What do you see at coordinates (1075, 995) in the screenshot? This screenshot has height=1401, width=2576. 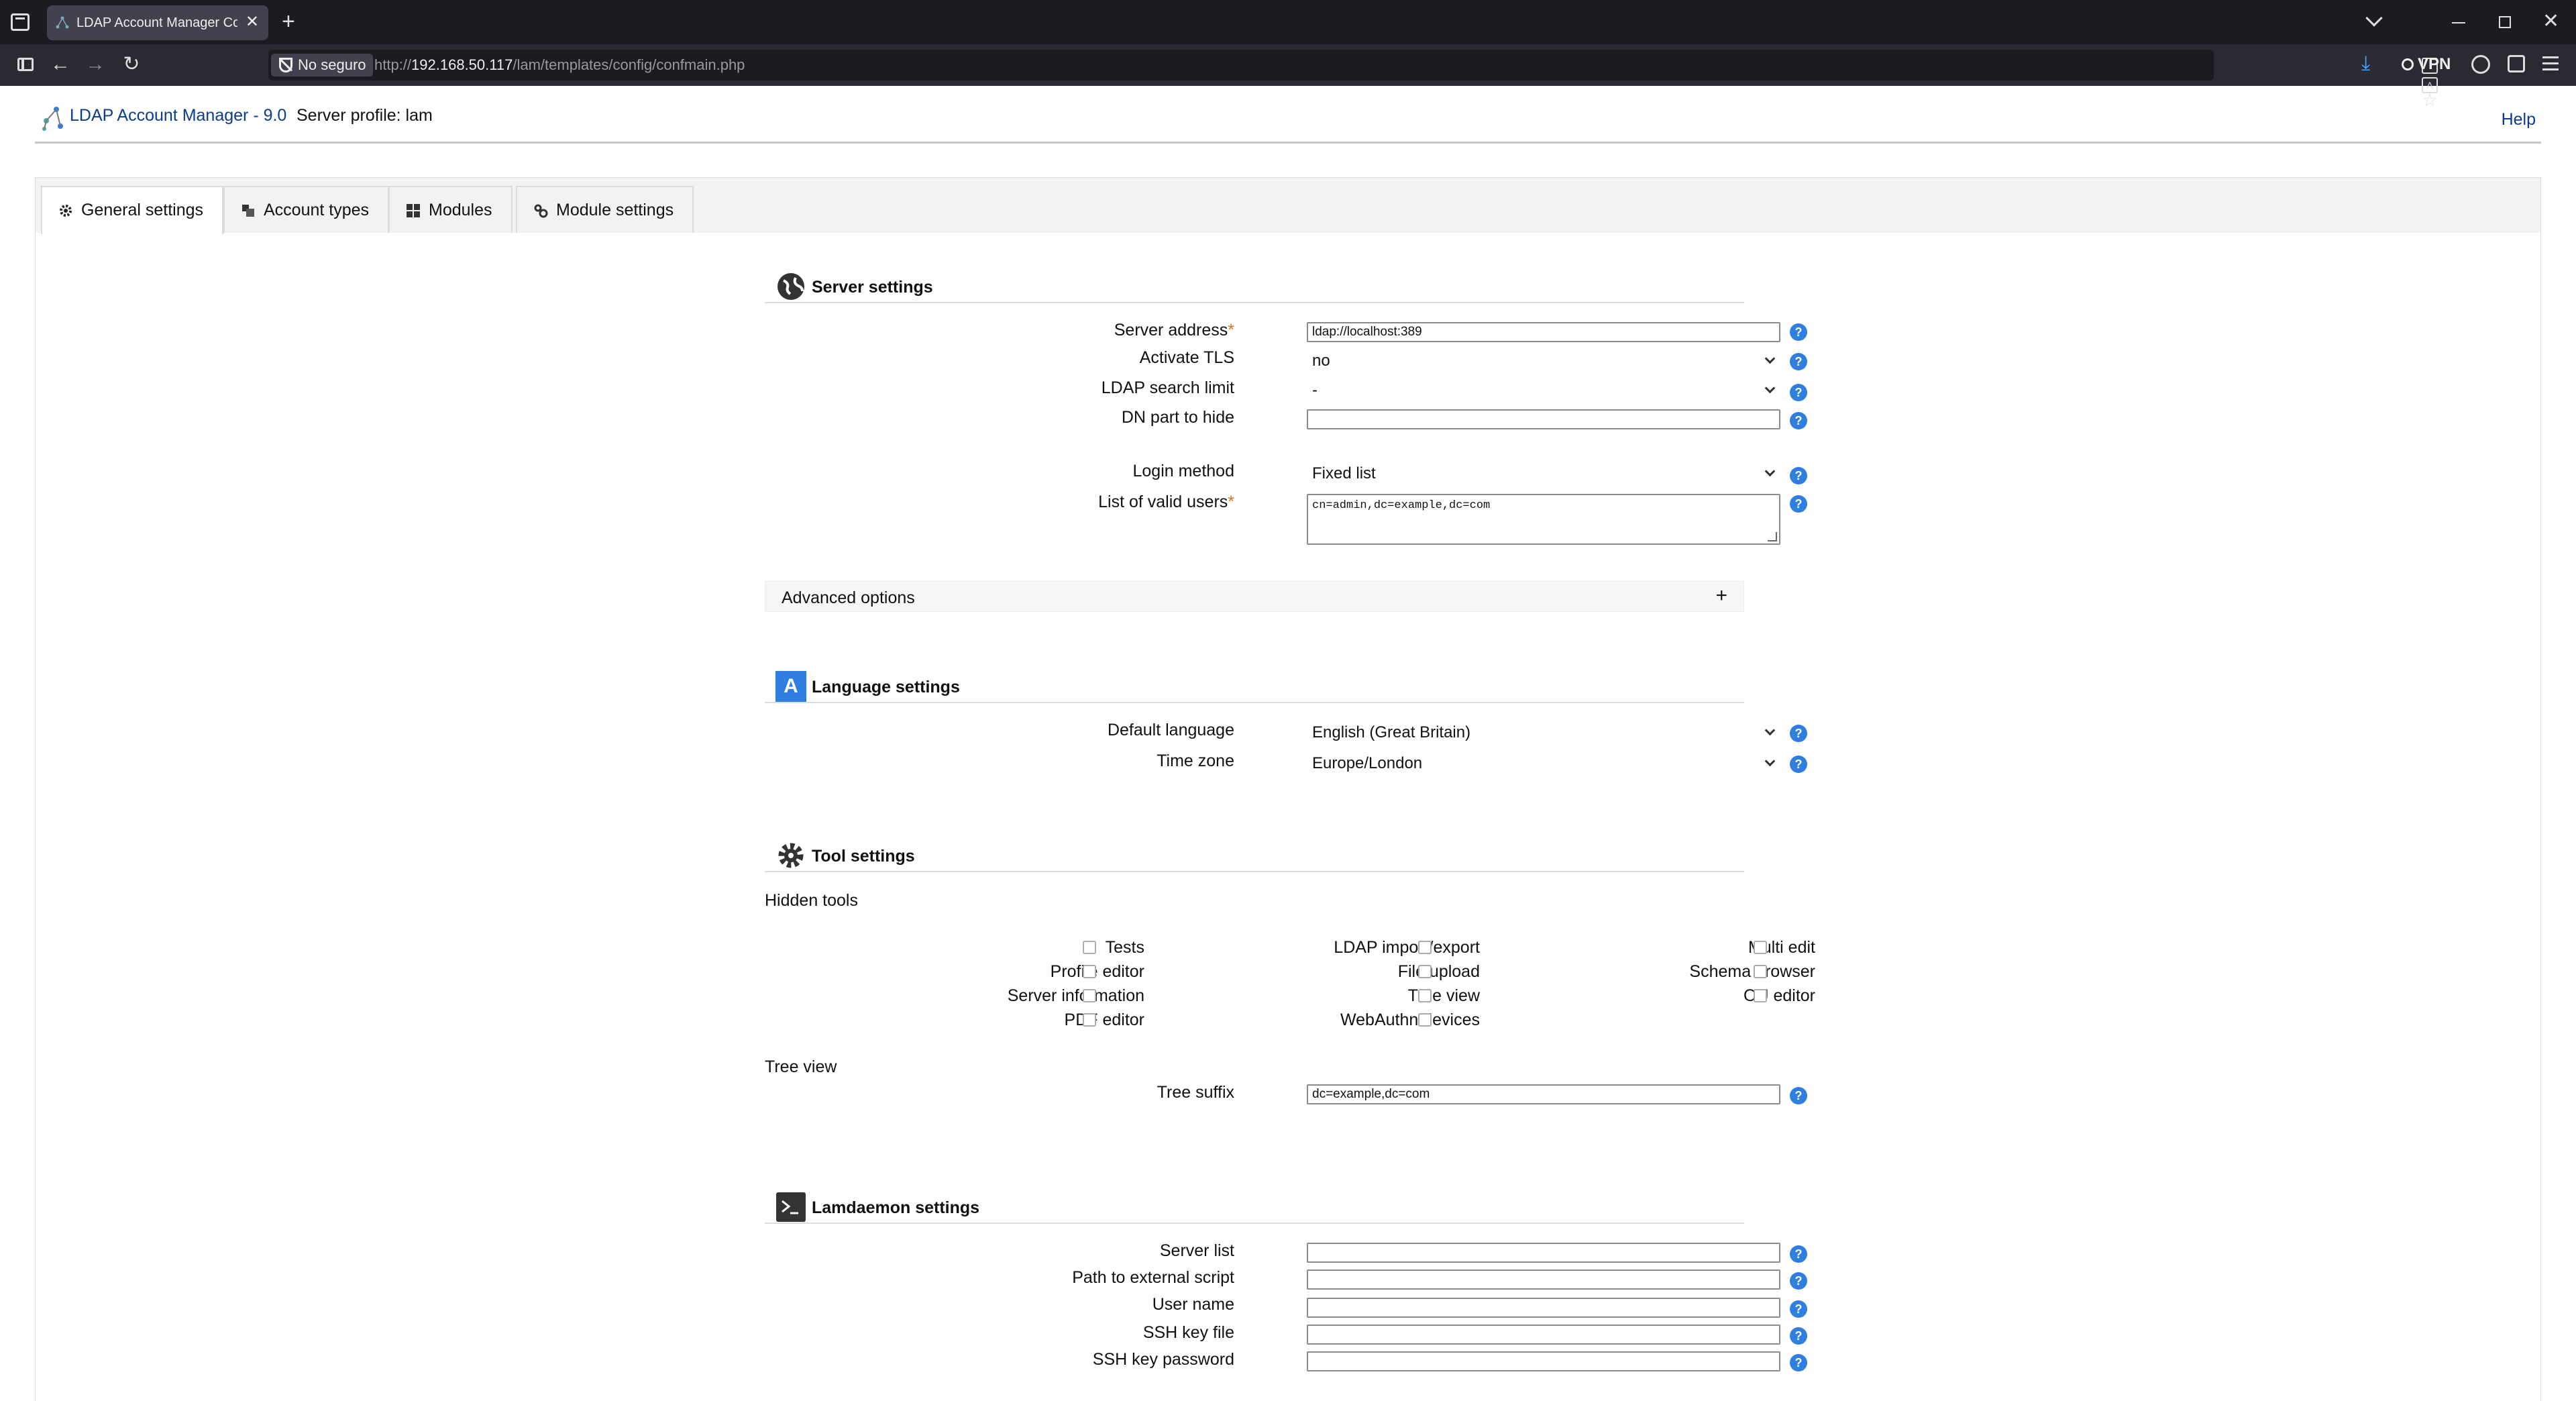 I see `tool-label: Server information` at bounding box center [1075, 995].